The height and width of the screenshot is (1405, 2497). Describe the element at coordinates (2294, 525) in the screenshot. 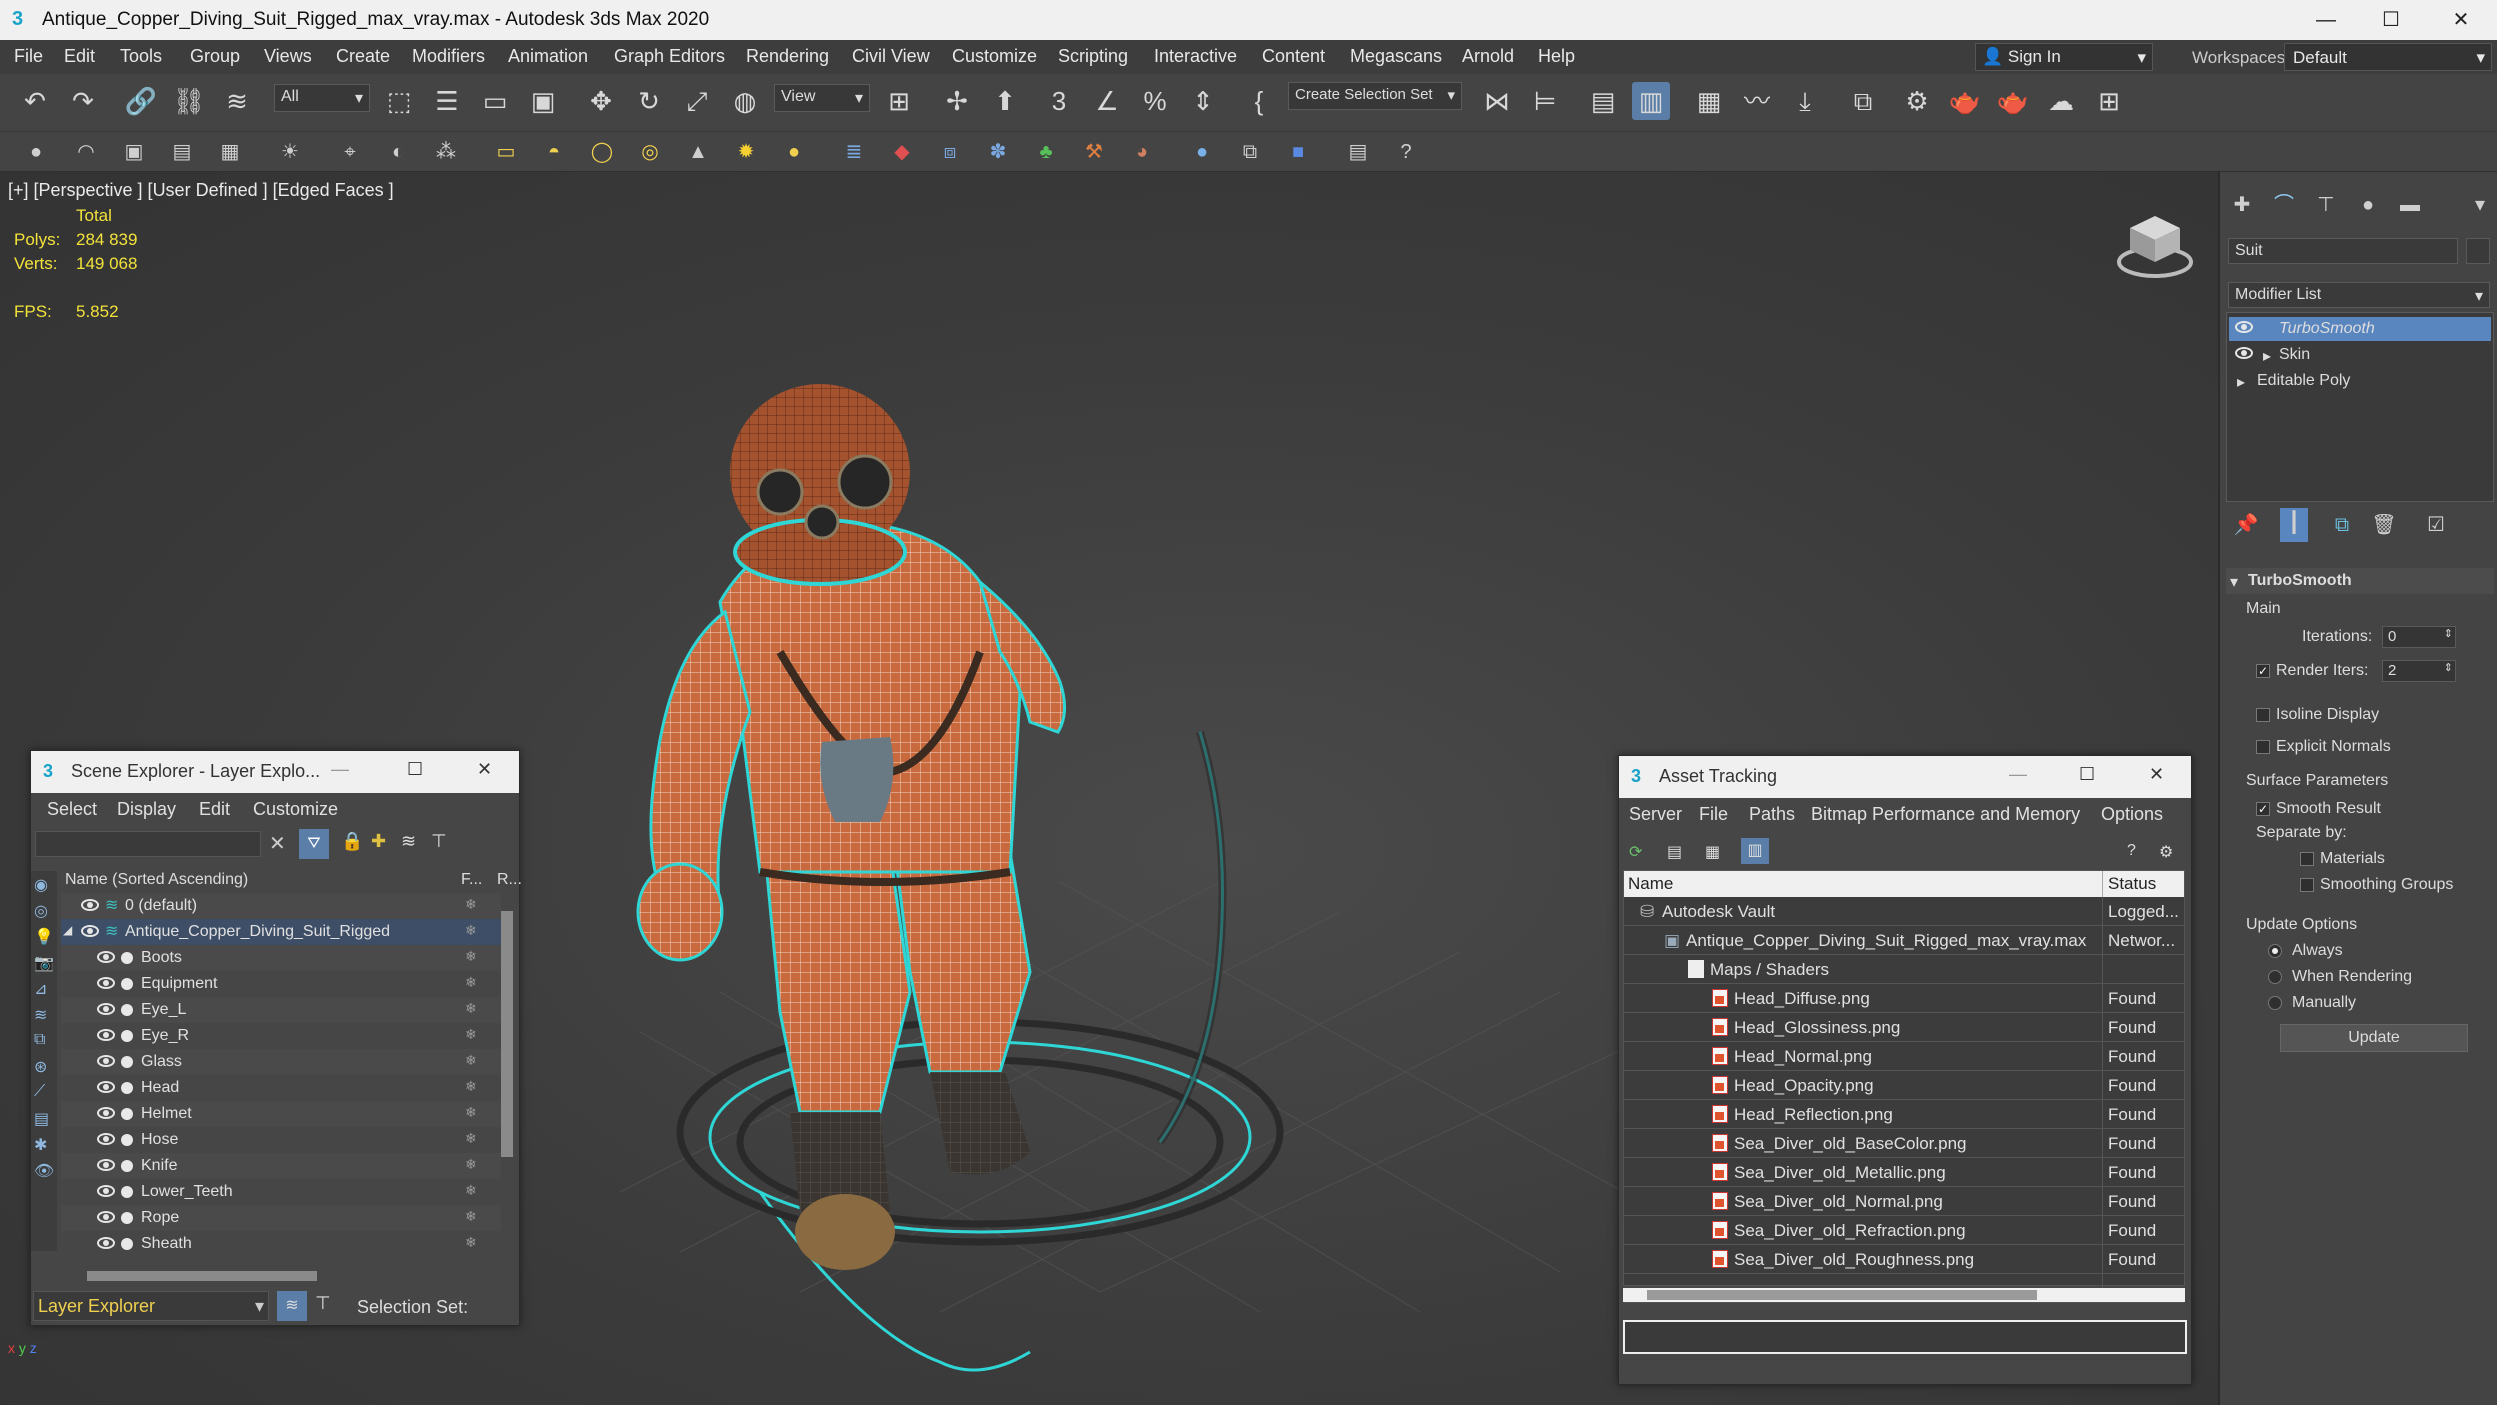

I see `show-end-result-icon: ┃` at that location.